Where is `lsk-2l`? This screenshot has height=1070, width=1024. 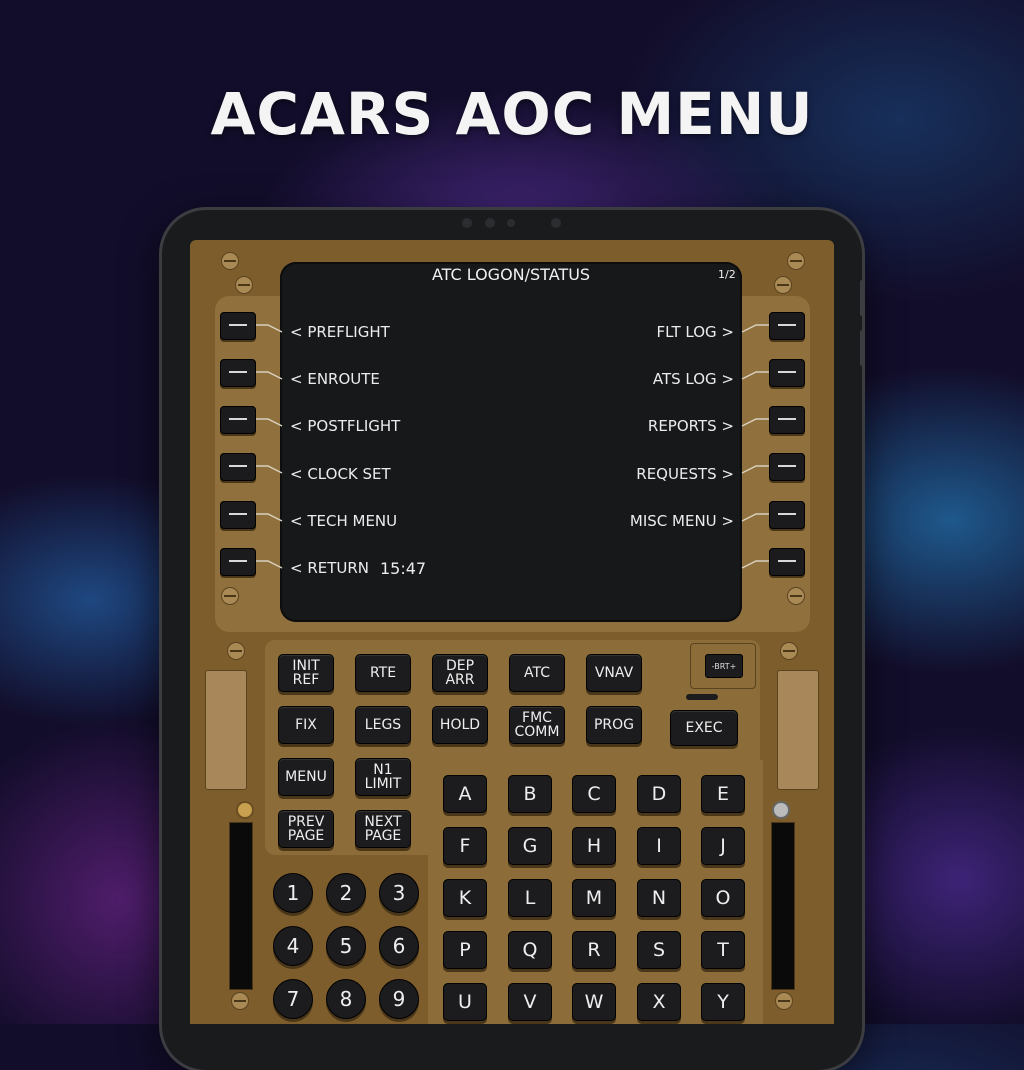
lsk-2l is located at coordinates (238, 373).